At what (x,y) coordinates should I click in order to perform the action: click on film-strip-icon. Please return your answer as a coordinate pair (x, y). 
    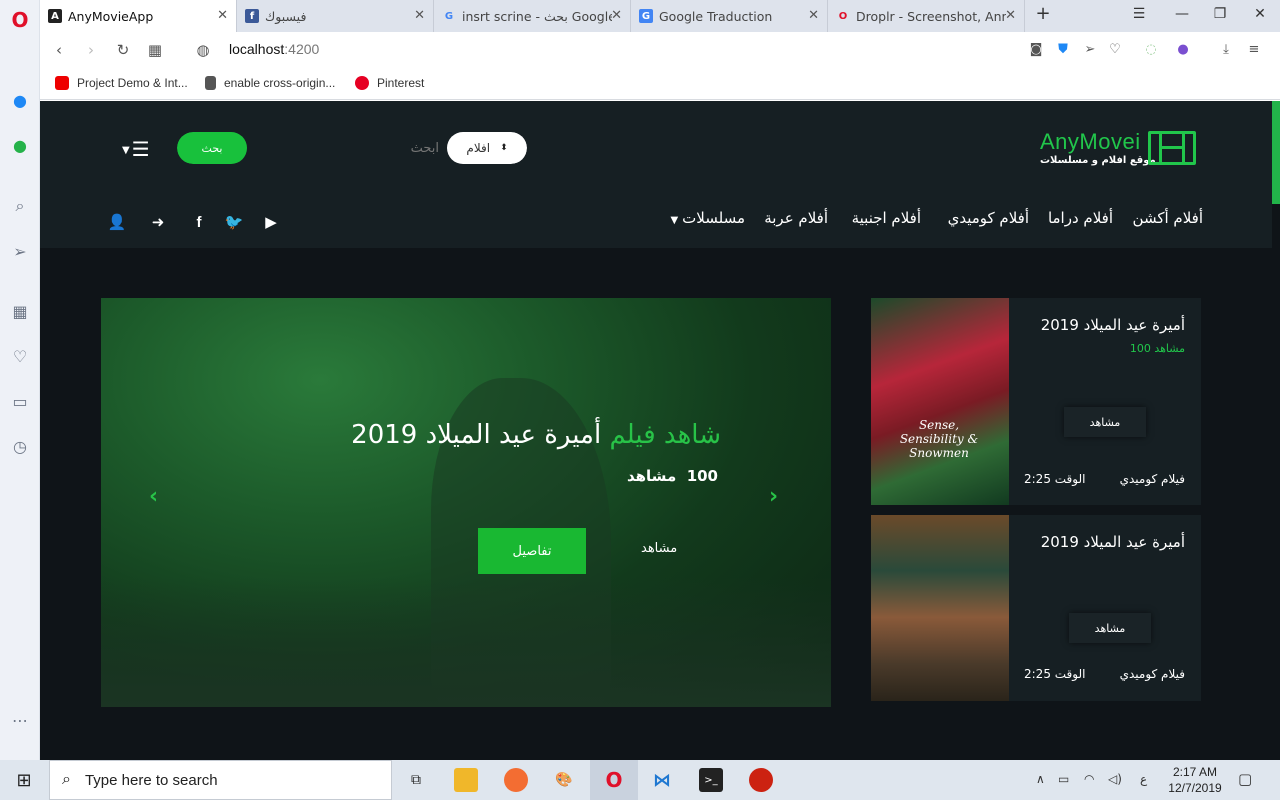
    Looking at the image, I should click on (1172, 148).